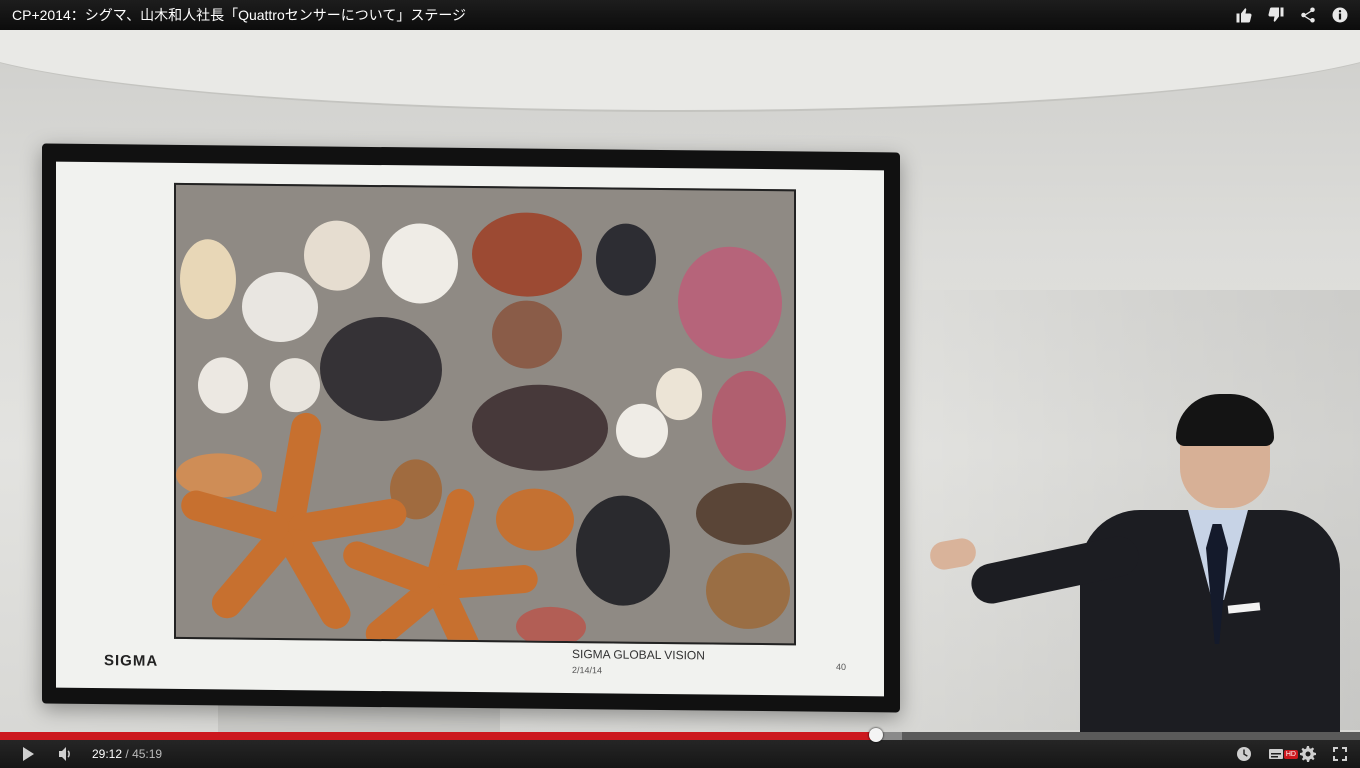 The image size is (1360, 768). I want to click on play-icon, so click(28, 754).